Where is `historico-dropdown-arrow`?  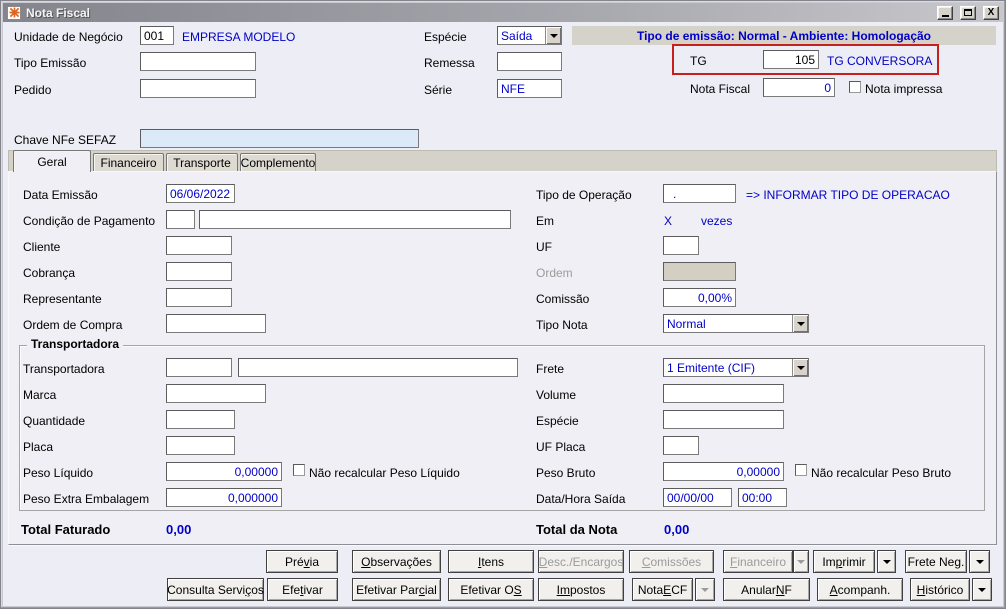 historico-dropdown-arrow is located at coordinates (982, 589).